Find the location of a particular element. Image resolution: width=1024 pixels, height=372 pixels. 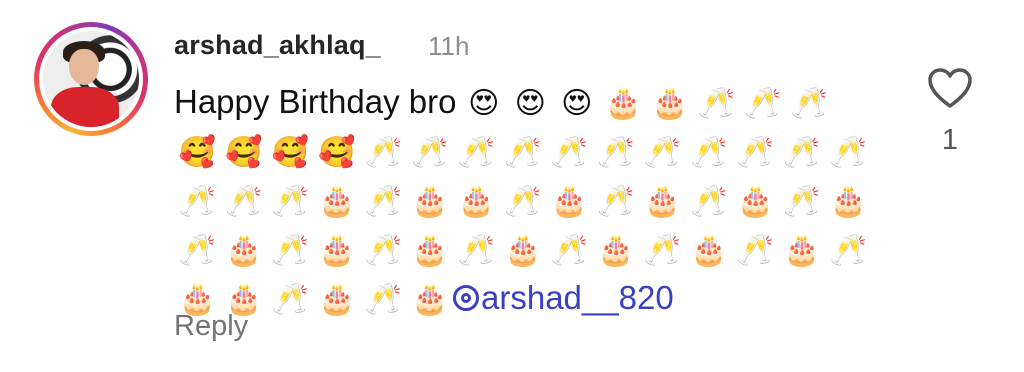

mention-link: arshad__820 is located at coordinates (563, 297).